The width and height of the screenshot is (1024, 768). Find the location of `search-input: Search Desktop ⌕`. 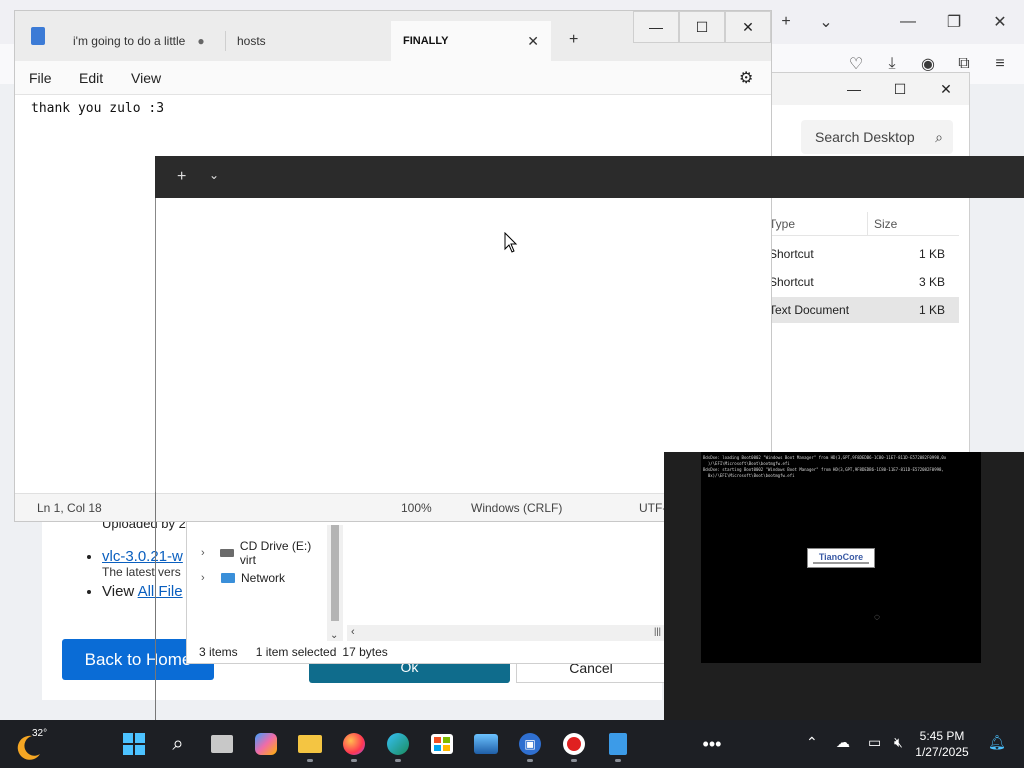

search-input: Search Desktop ⌕ is located at coordinates (877, 137).